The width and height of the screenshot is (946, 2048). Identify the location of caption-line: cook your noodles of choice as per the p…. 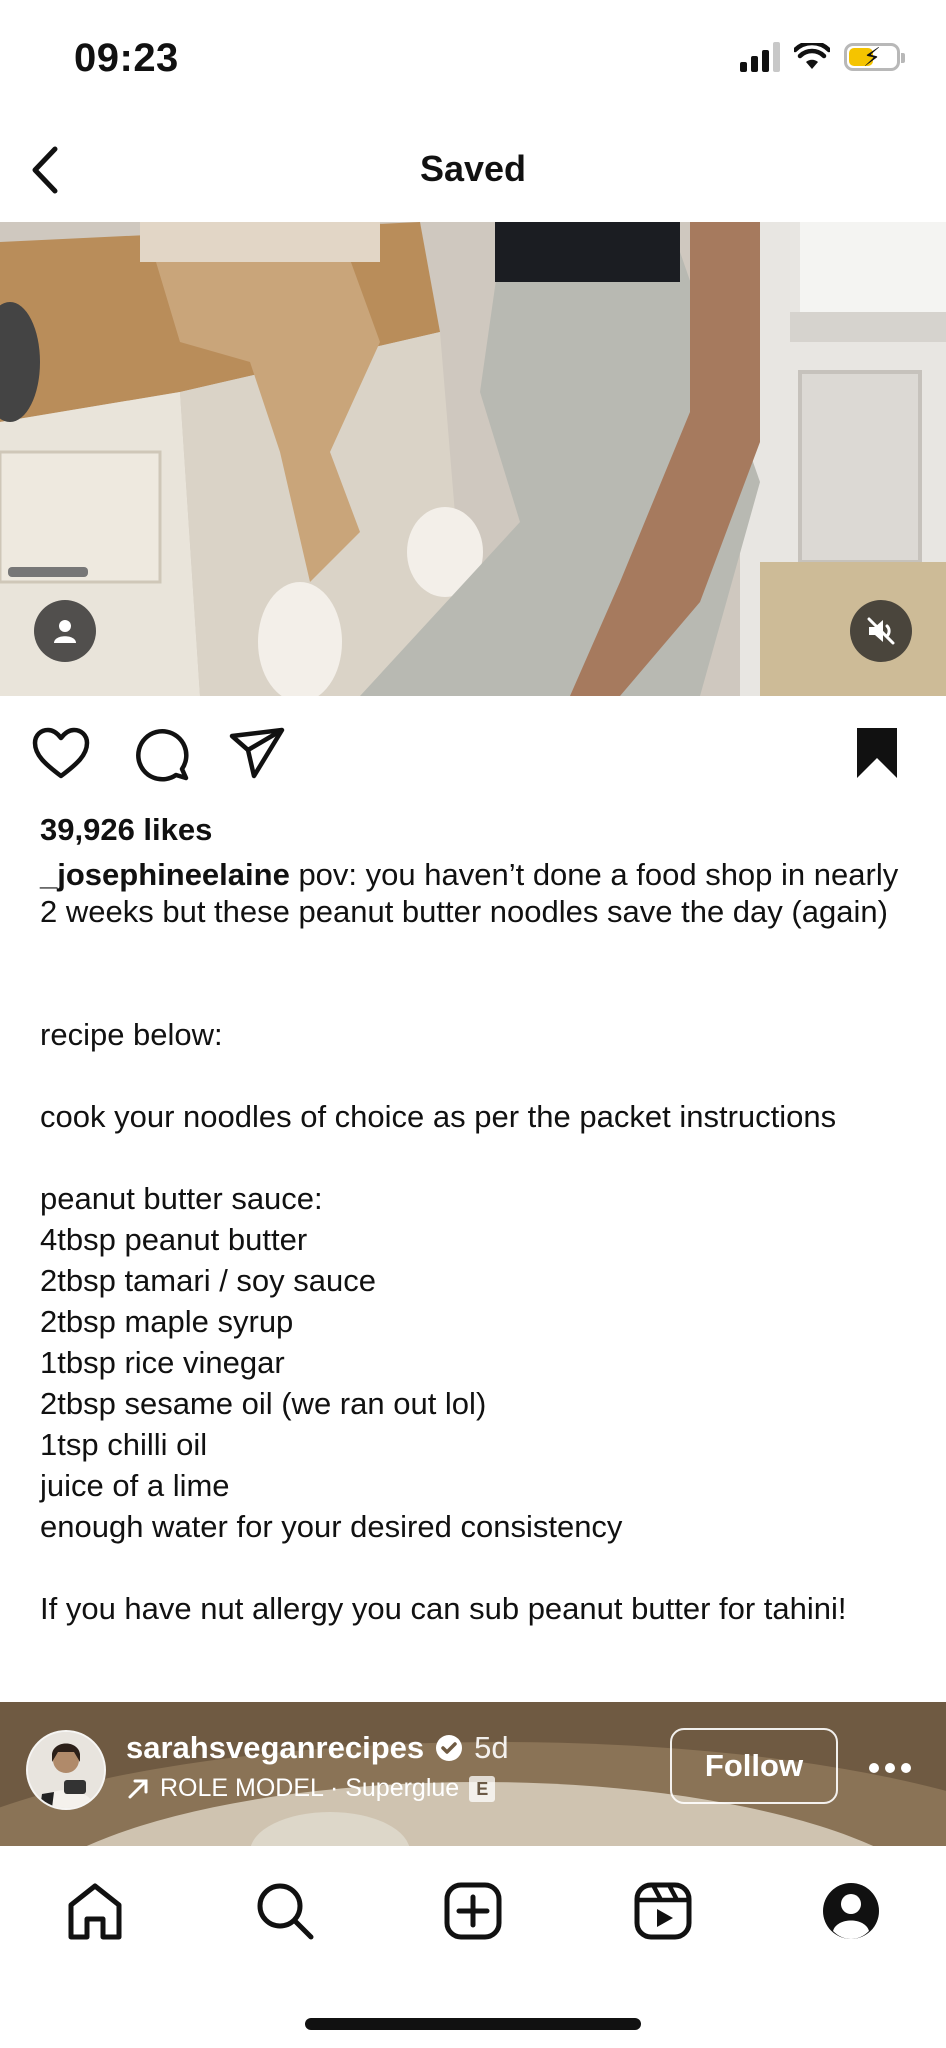
(438, 1116).